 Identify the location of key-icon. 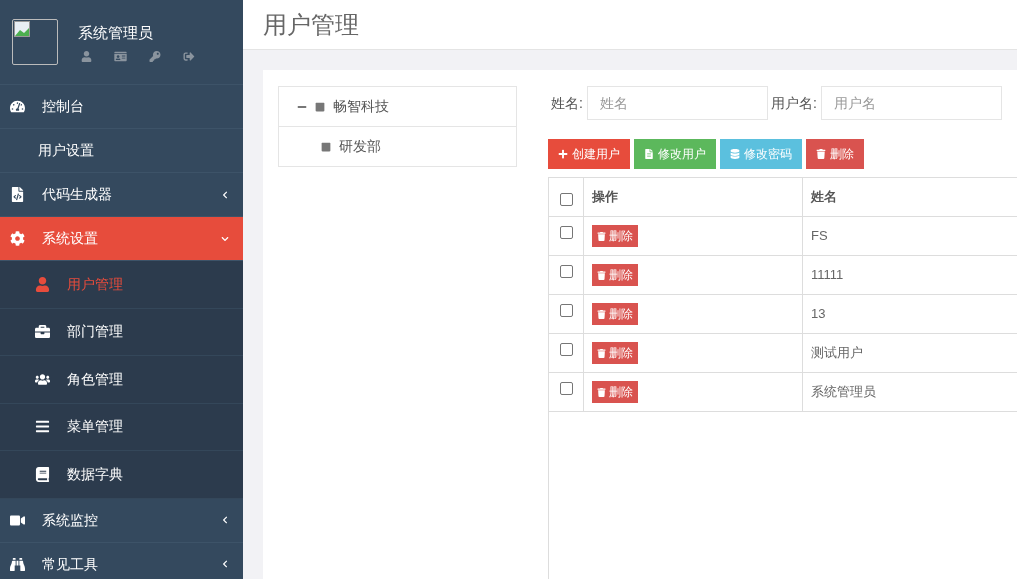
(155, 56).